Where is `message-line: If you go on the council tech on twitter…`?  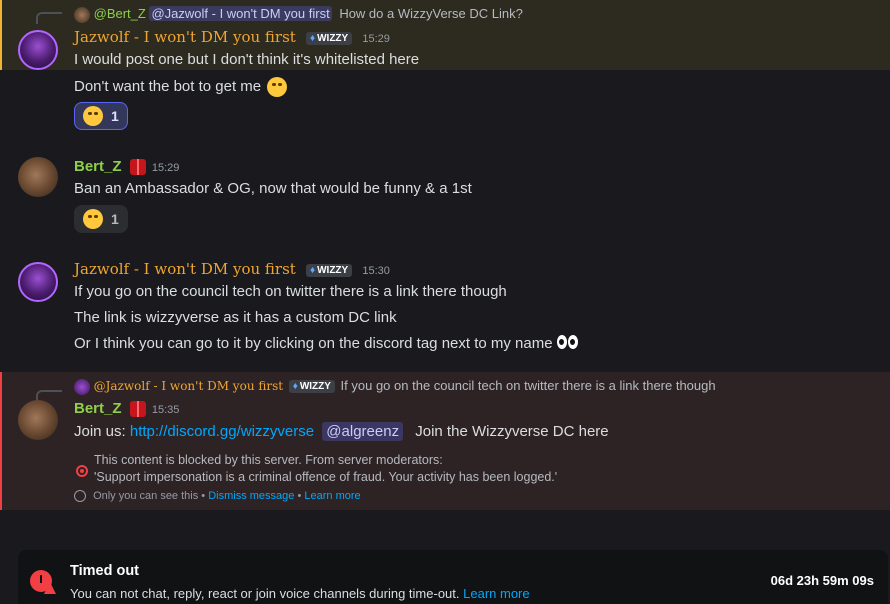
message-line: If you go on the council tech on twitter… is located at coordinates (290, 291).